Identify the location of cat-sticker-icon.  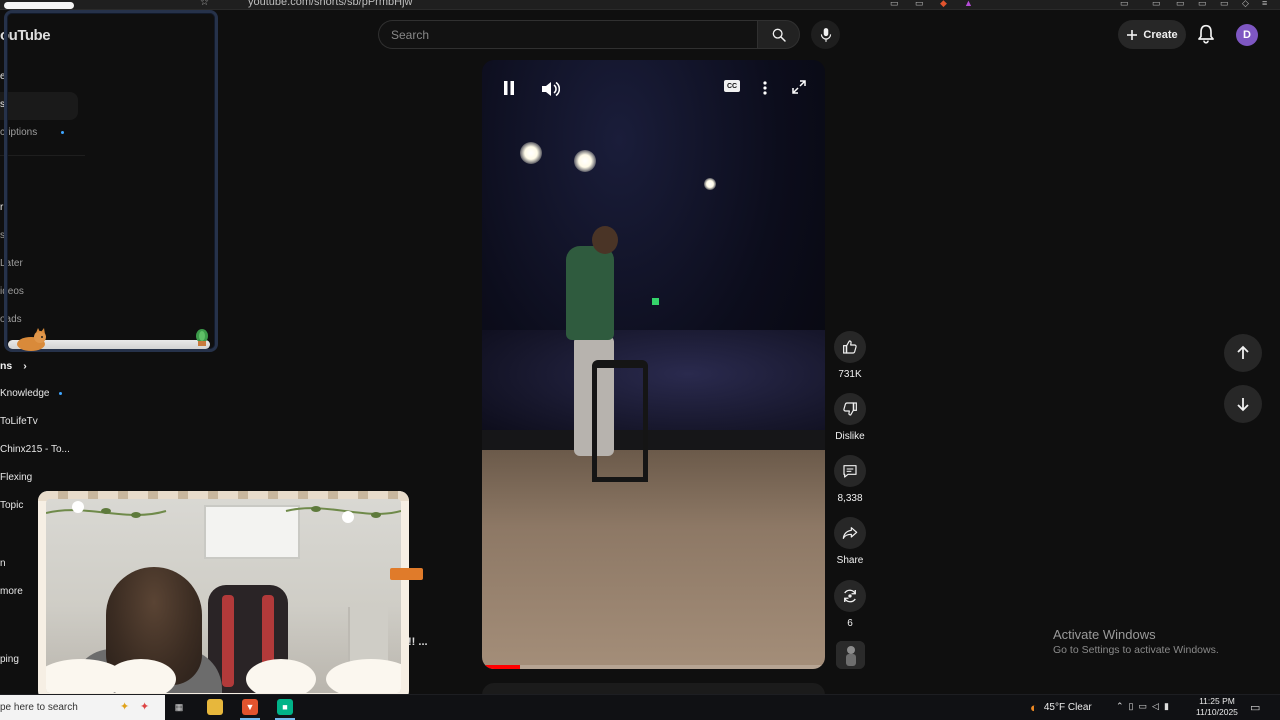
(31, 339).